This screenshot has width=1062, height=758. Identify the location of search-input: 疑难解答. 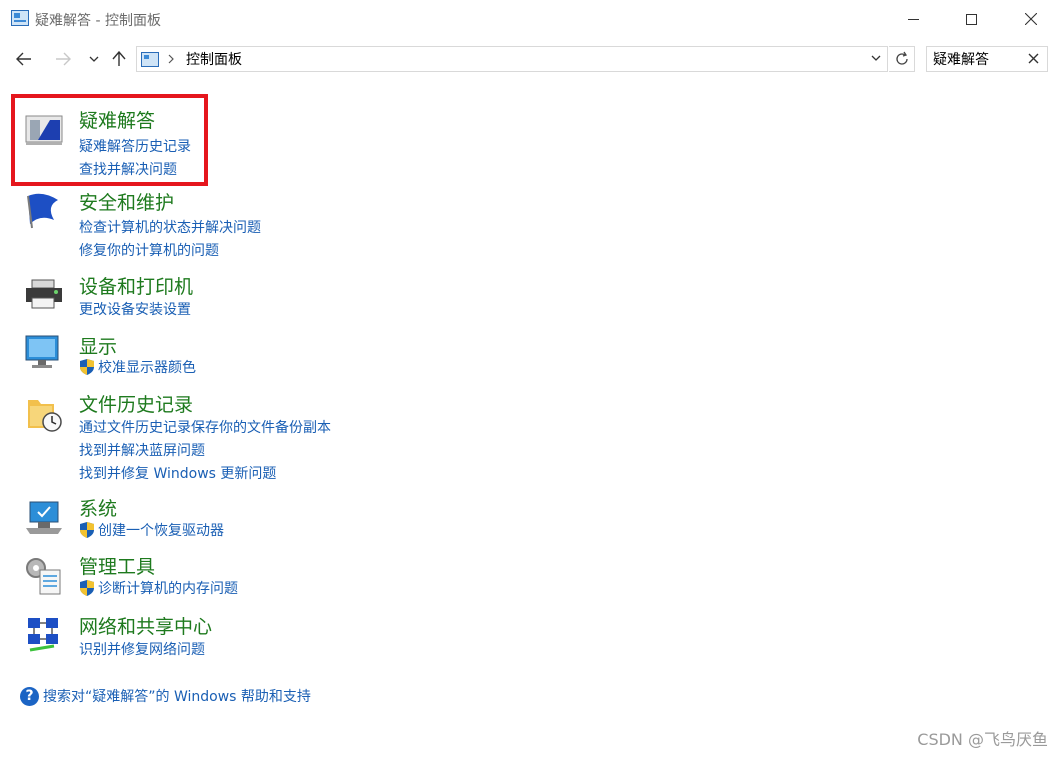
(987, 59).